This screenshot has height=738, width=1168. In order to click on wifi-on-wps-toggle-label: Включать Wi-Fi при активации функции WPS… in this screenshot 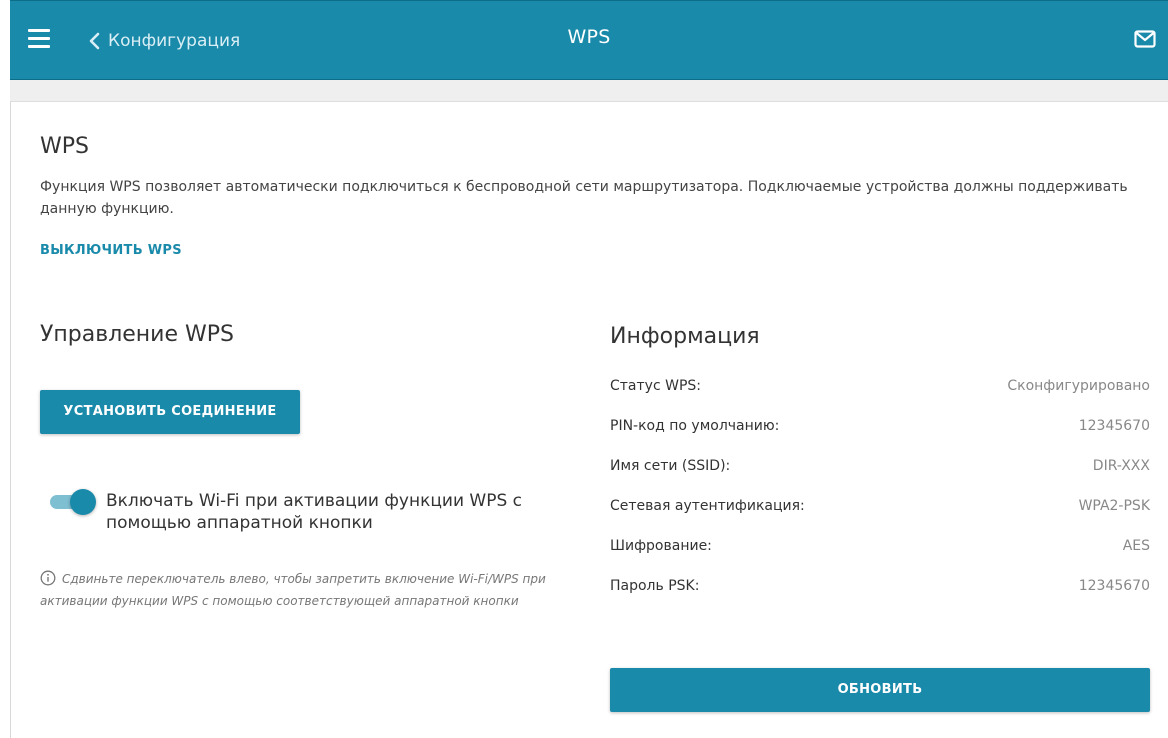, I will do `click(314, 512)`.